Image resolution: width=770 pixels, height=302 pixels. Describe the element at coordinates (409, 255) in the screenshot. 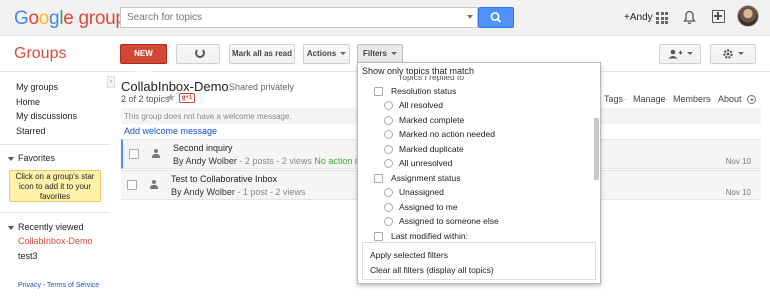

I see `apply-filters-button: Apply selected filters` at that location.